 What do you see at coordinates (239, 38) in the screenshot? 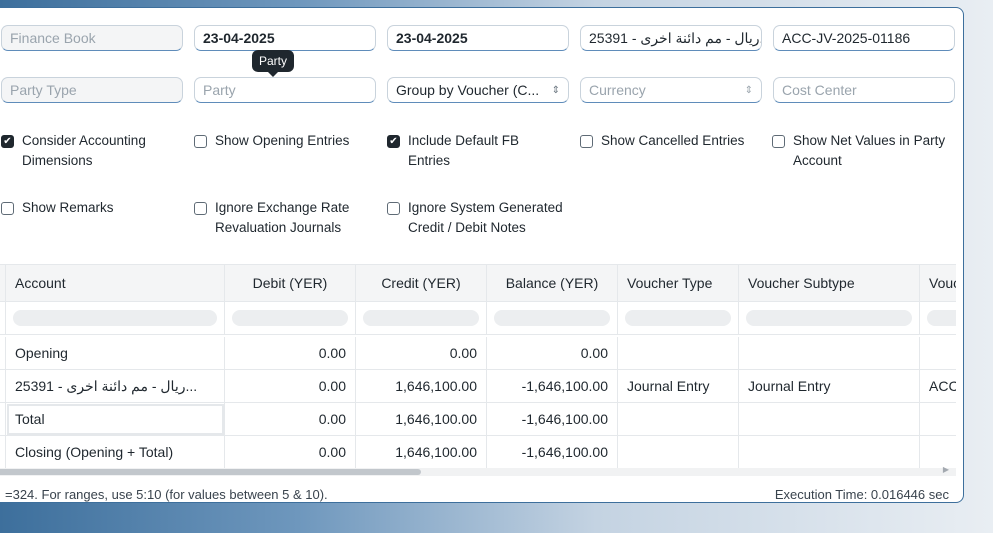
I see `from-date-value: 23-04-2025` at bounding box center [239, 38].